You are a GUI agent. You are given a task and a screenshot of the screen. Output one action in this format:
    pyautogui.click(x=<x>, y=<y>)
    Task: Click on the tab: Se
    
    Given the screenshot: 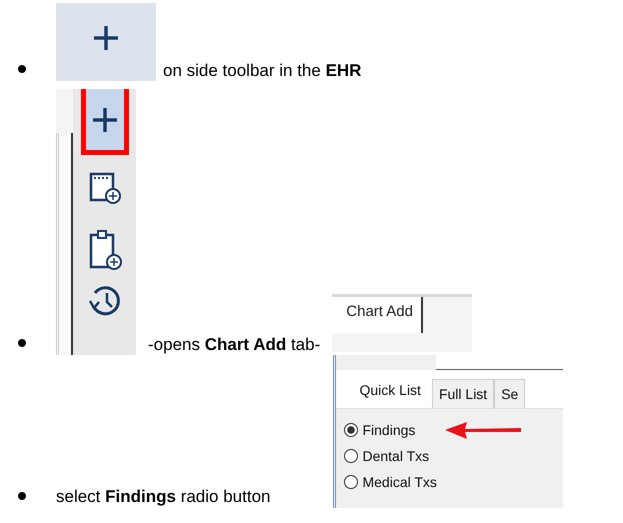 What is the action you would take?
    pyautogui.click(x=510, y=393)
    